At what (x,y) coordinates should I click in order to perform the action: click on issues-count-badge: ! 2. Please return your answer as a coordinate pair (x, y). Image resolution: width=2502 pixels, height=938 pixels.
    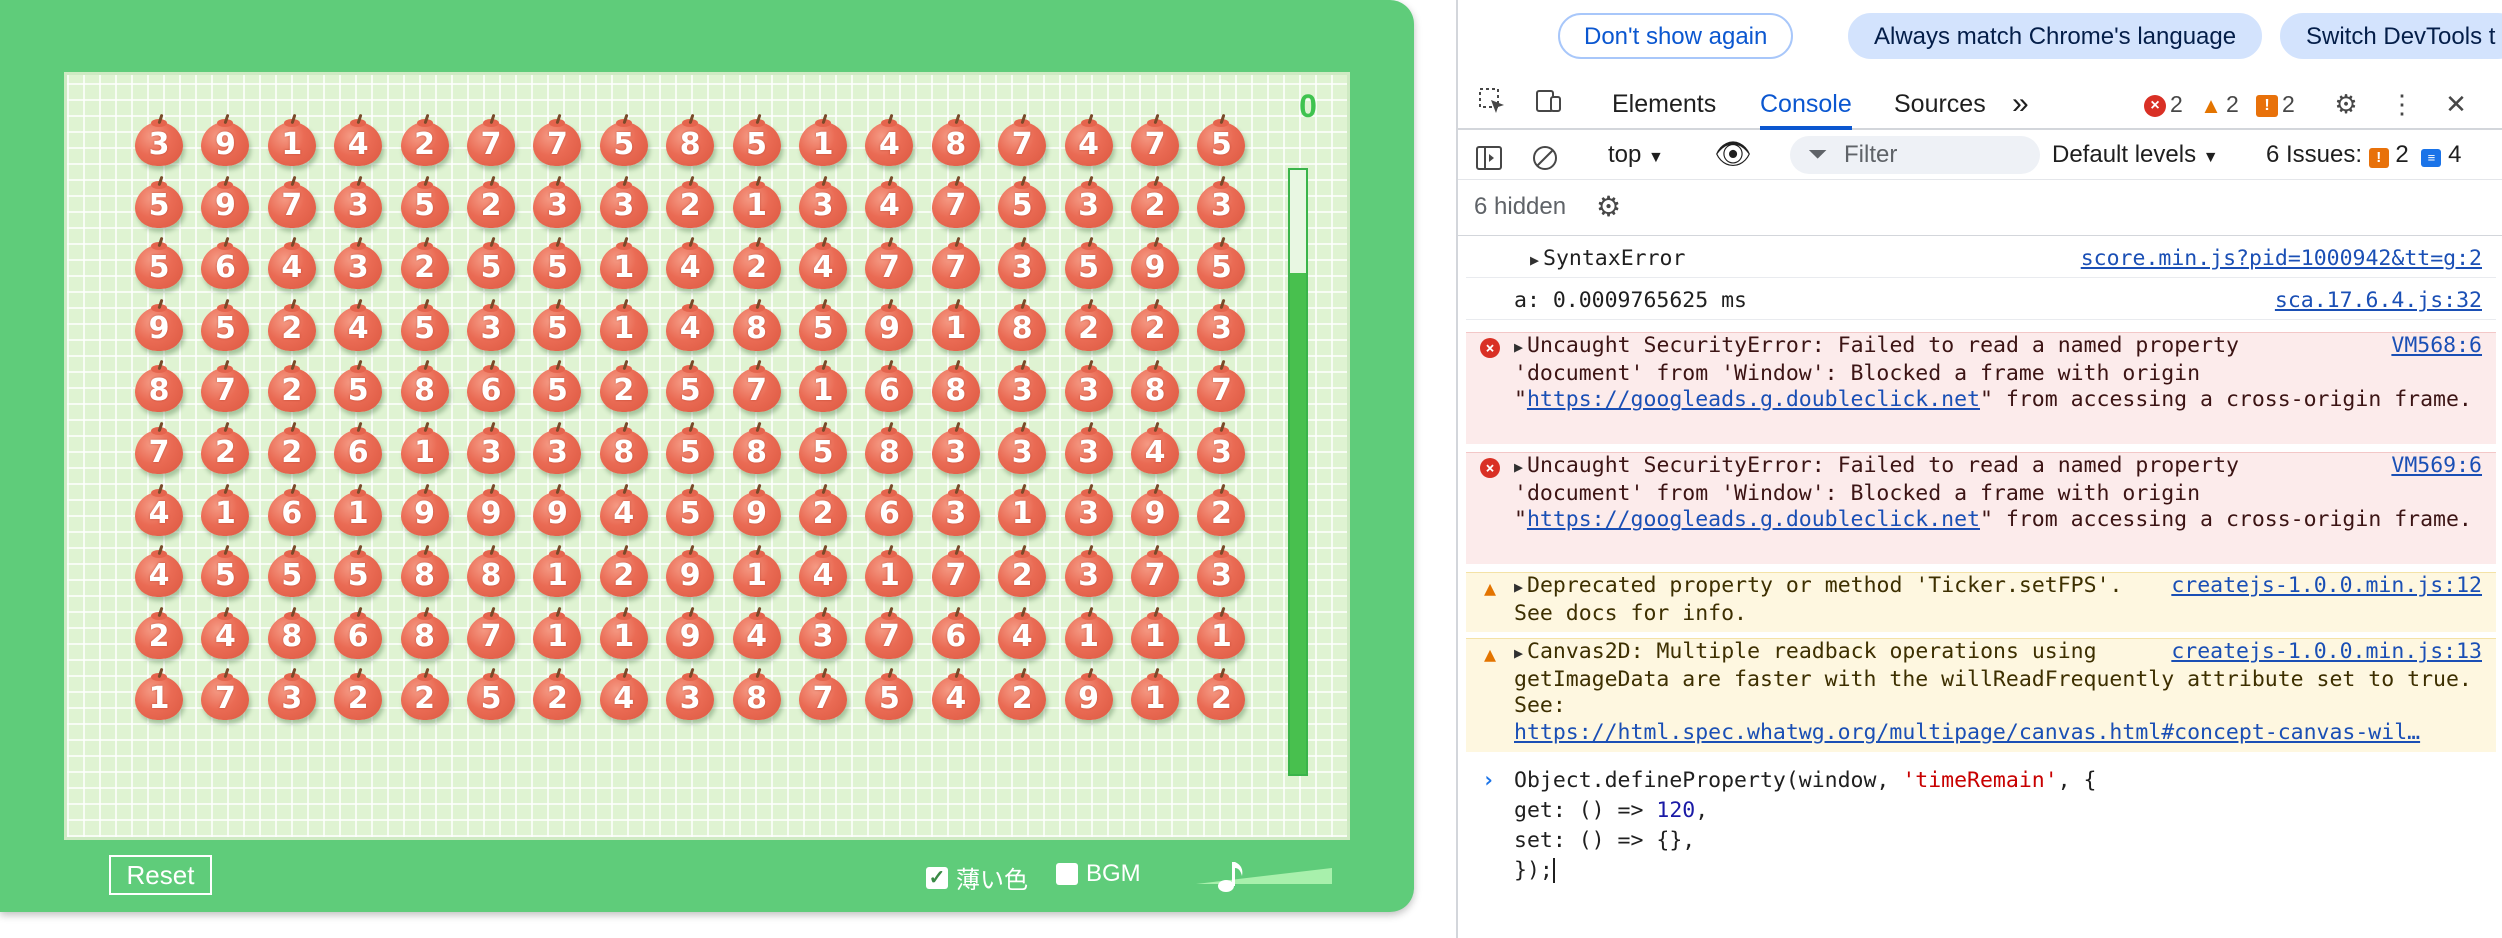
    Looking at the image, I should click on (2275, 104).